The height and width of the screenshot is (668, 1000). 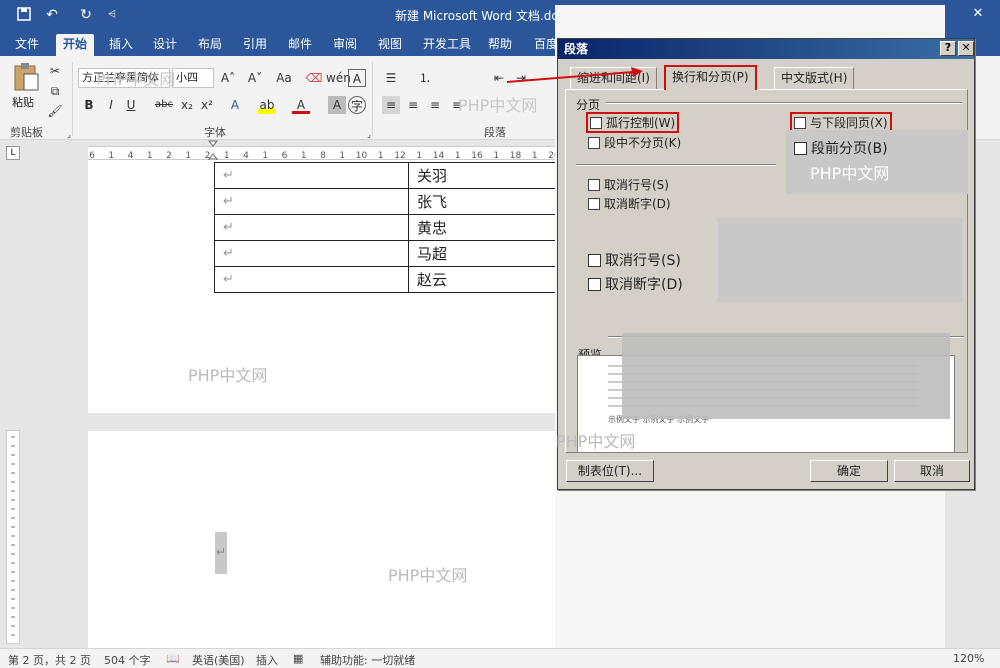 What do you see at coordinates (932, 471) in the screenshot?
I see `cancel-button: 取消` at bounding box center [932, 471].